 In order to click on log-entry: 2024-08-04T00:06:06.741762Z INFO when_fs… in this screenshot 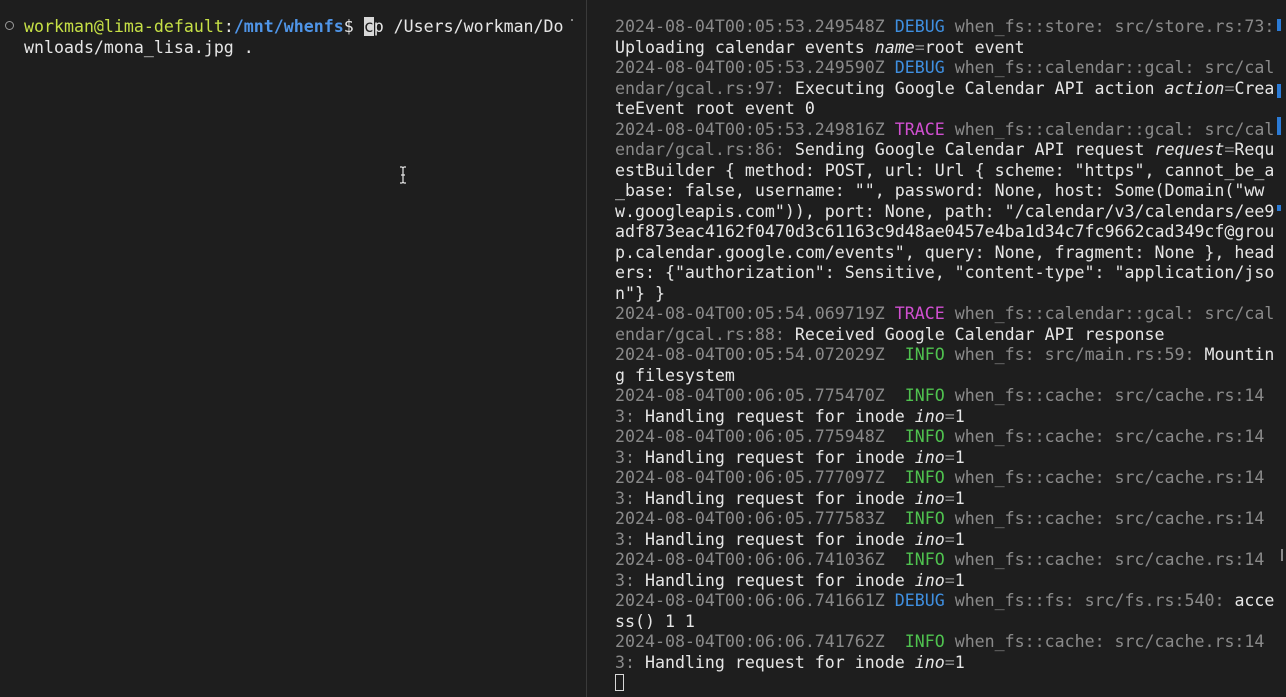, I will do `click(947, 652)`.